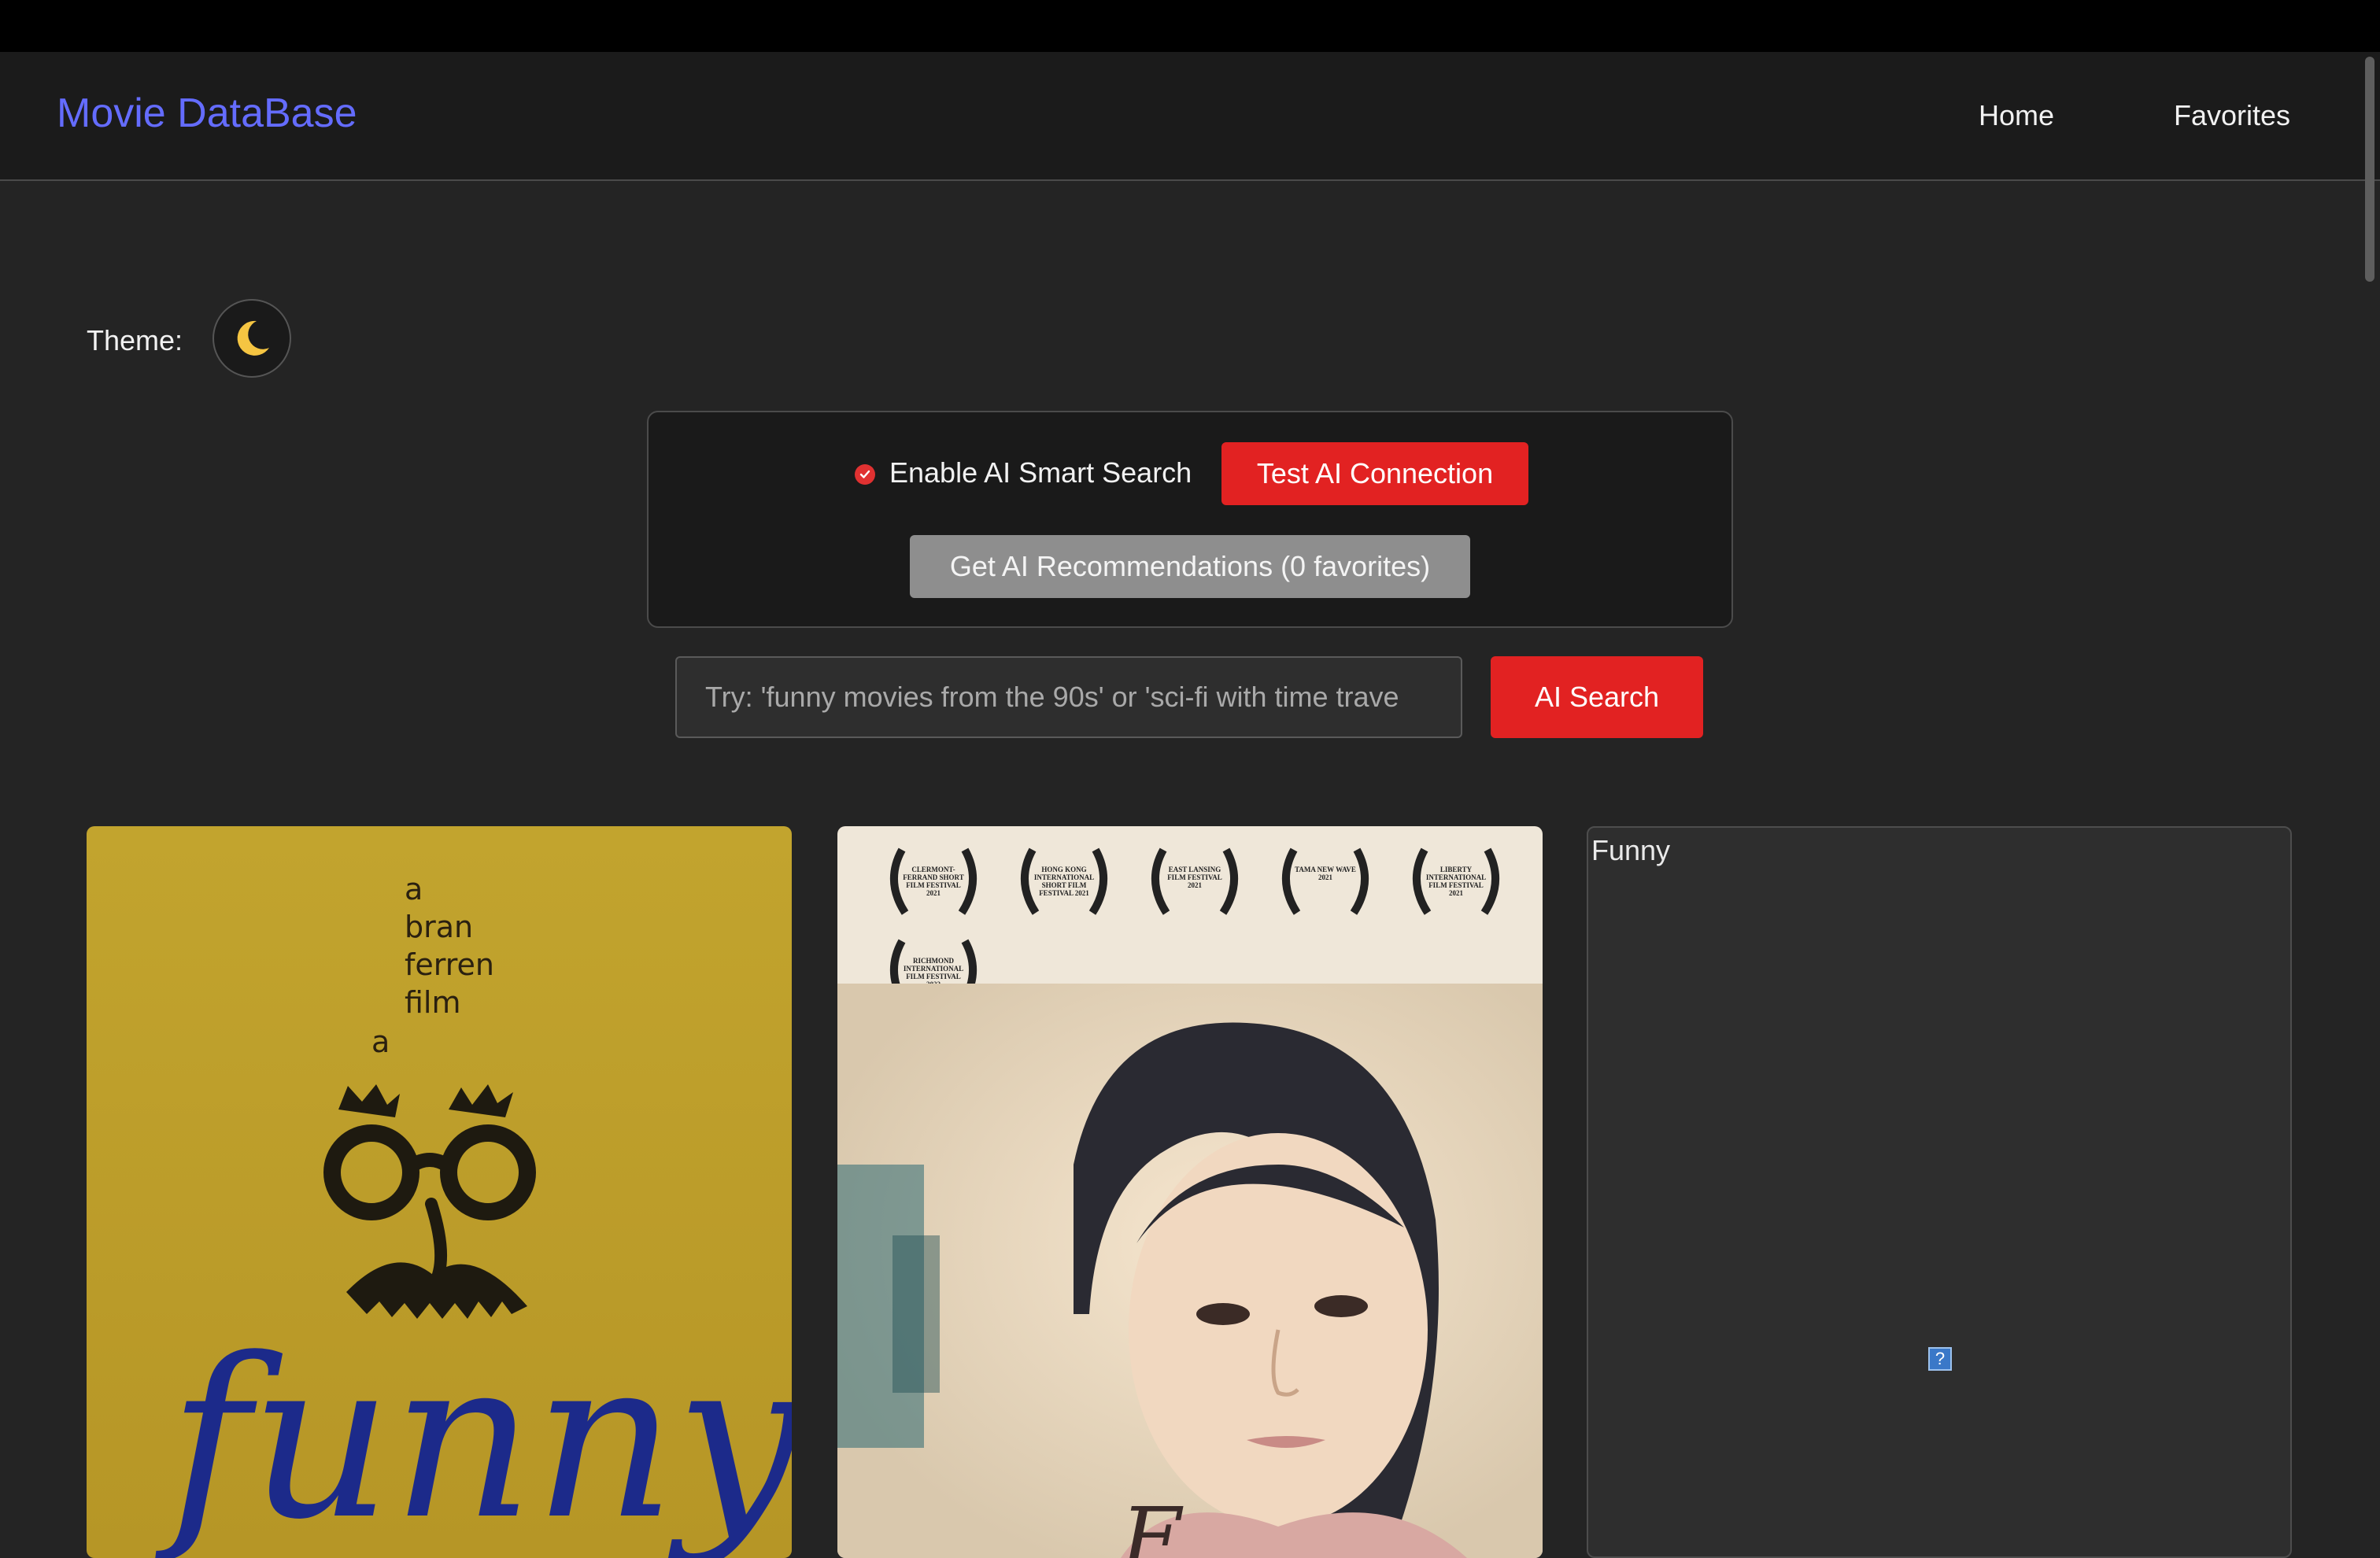 This screenshot has width=2380, height=1558. I want to click on movie-card: Funny ?, so click(1939, 1192).